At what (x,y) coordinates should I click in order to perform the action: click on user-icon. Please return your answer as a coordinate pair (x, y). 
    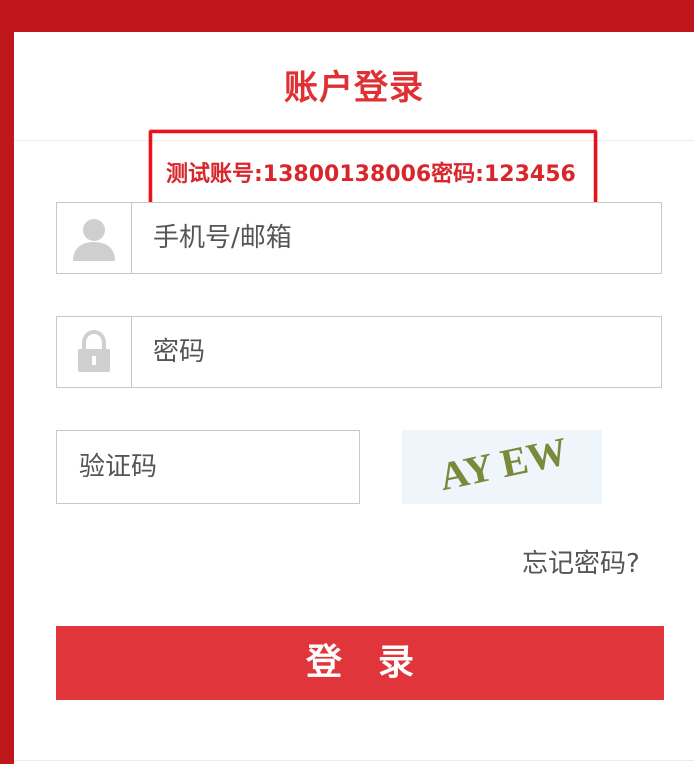
    Looking at the image, I should click on (94, 238).